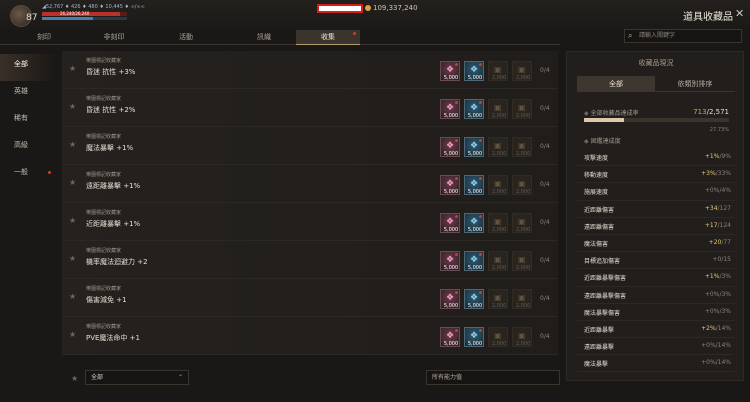  I want to click on favorite-filter-star-icon: ★, so click(74, 378).